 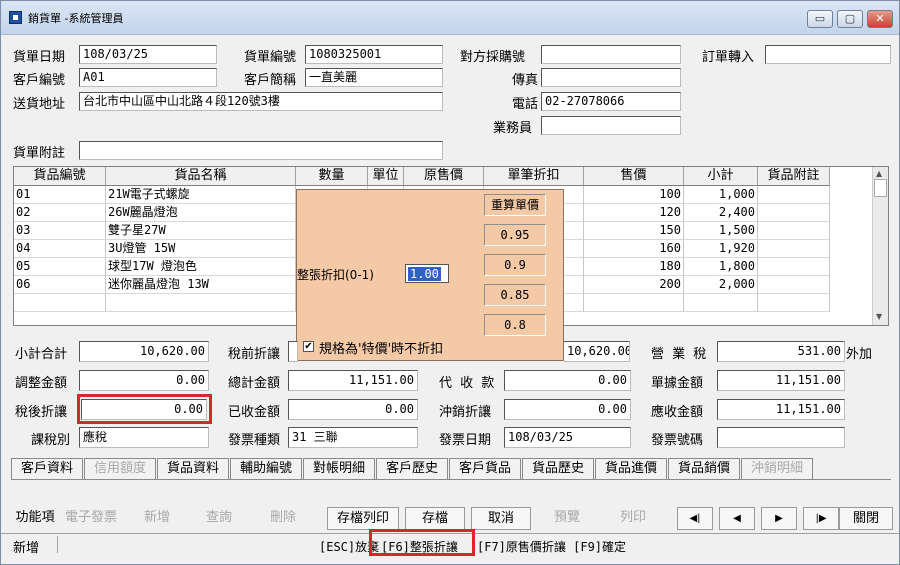 I want to click on cell-name: 球型17W 燈泡色, so click(x=201, y=267).